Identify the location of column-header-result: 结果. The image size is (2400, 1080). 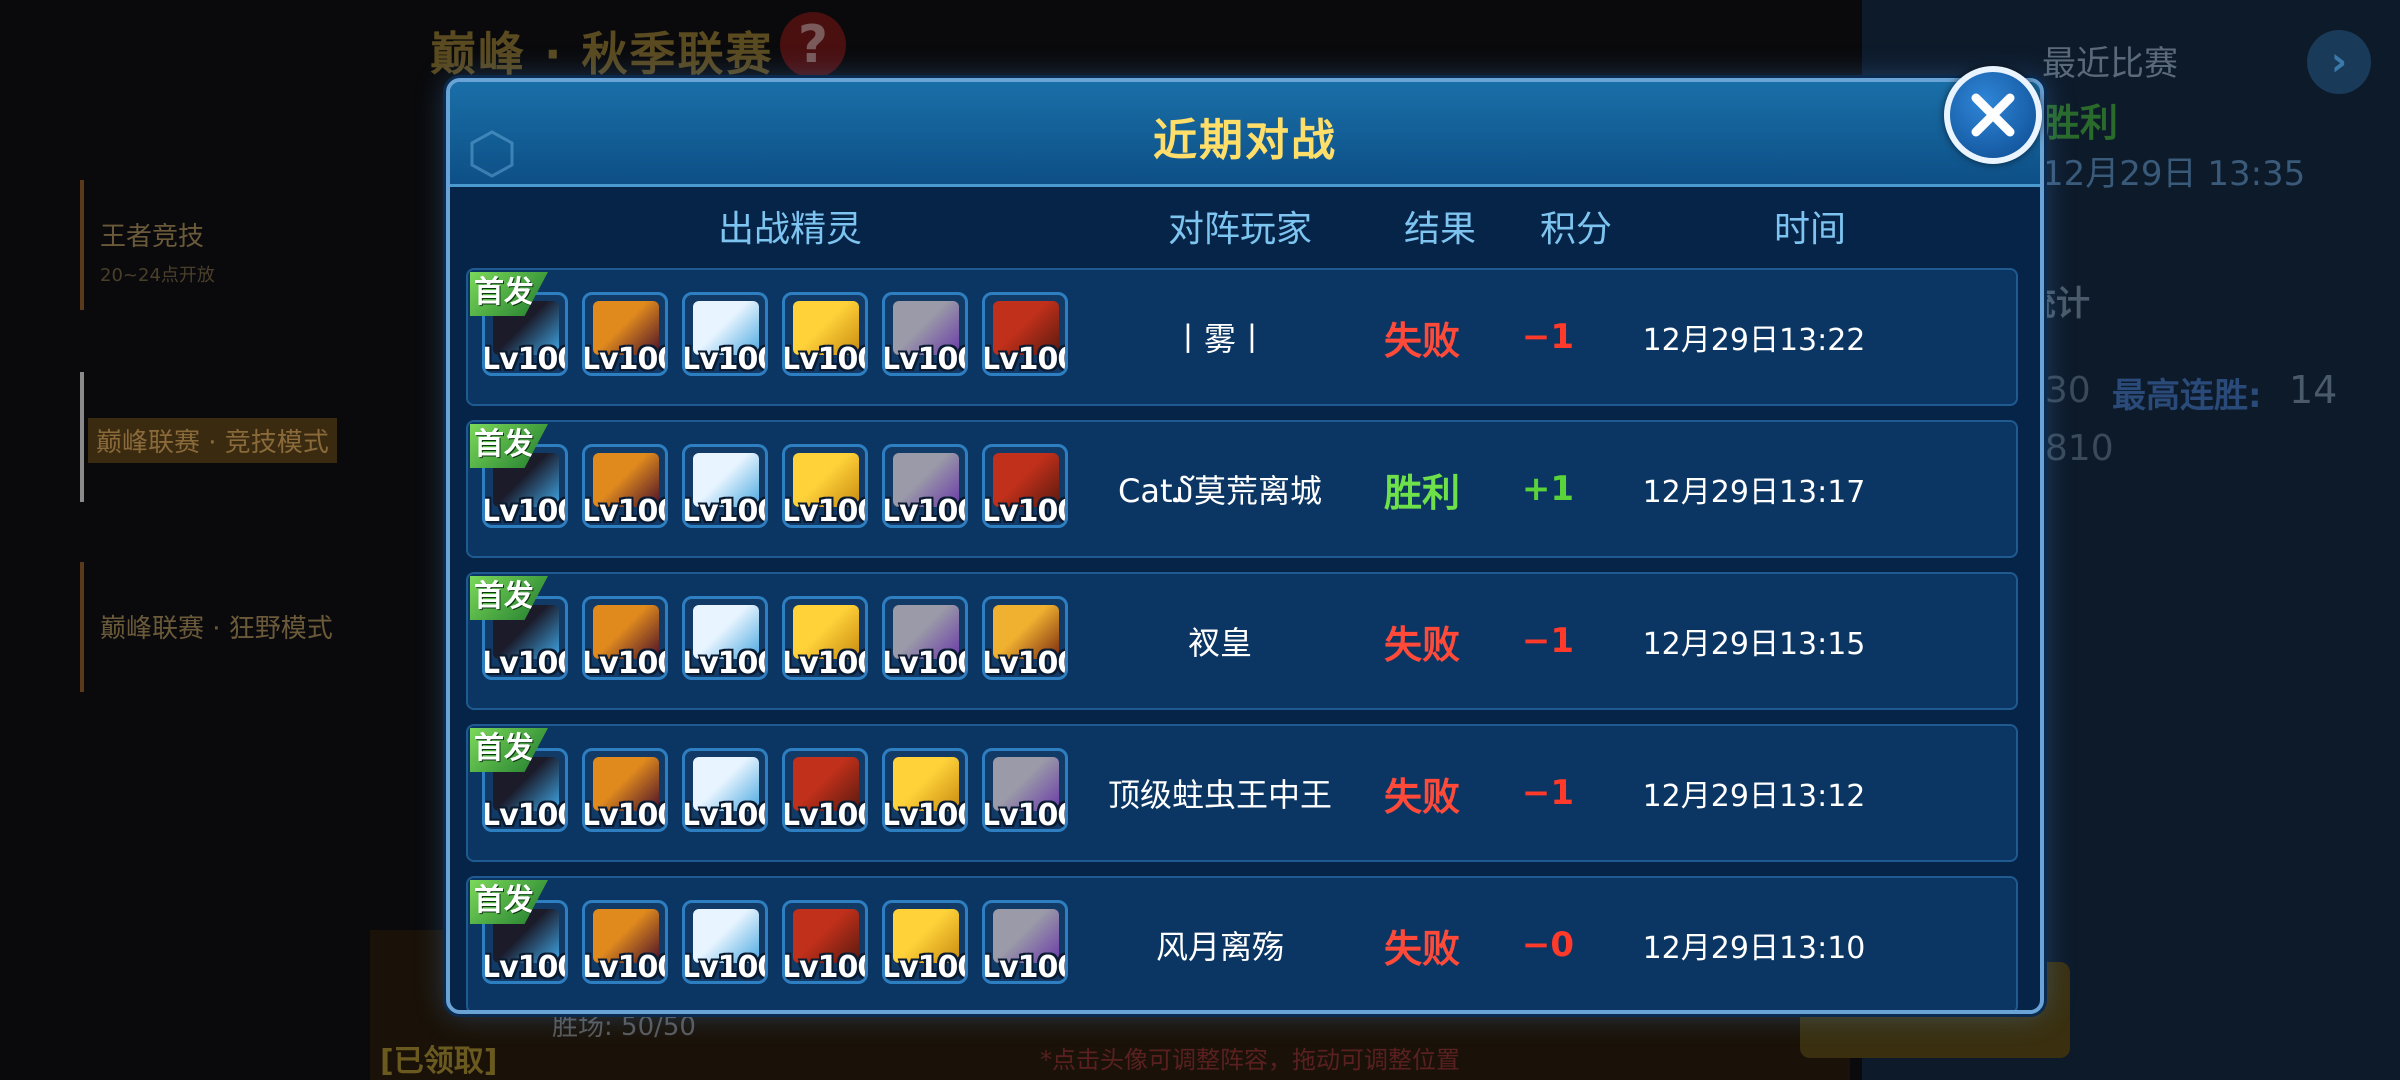
(1439, 229).